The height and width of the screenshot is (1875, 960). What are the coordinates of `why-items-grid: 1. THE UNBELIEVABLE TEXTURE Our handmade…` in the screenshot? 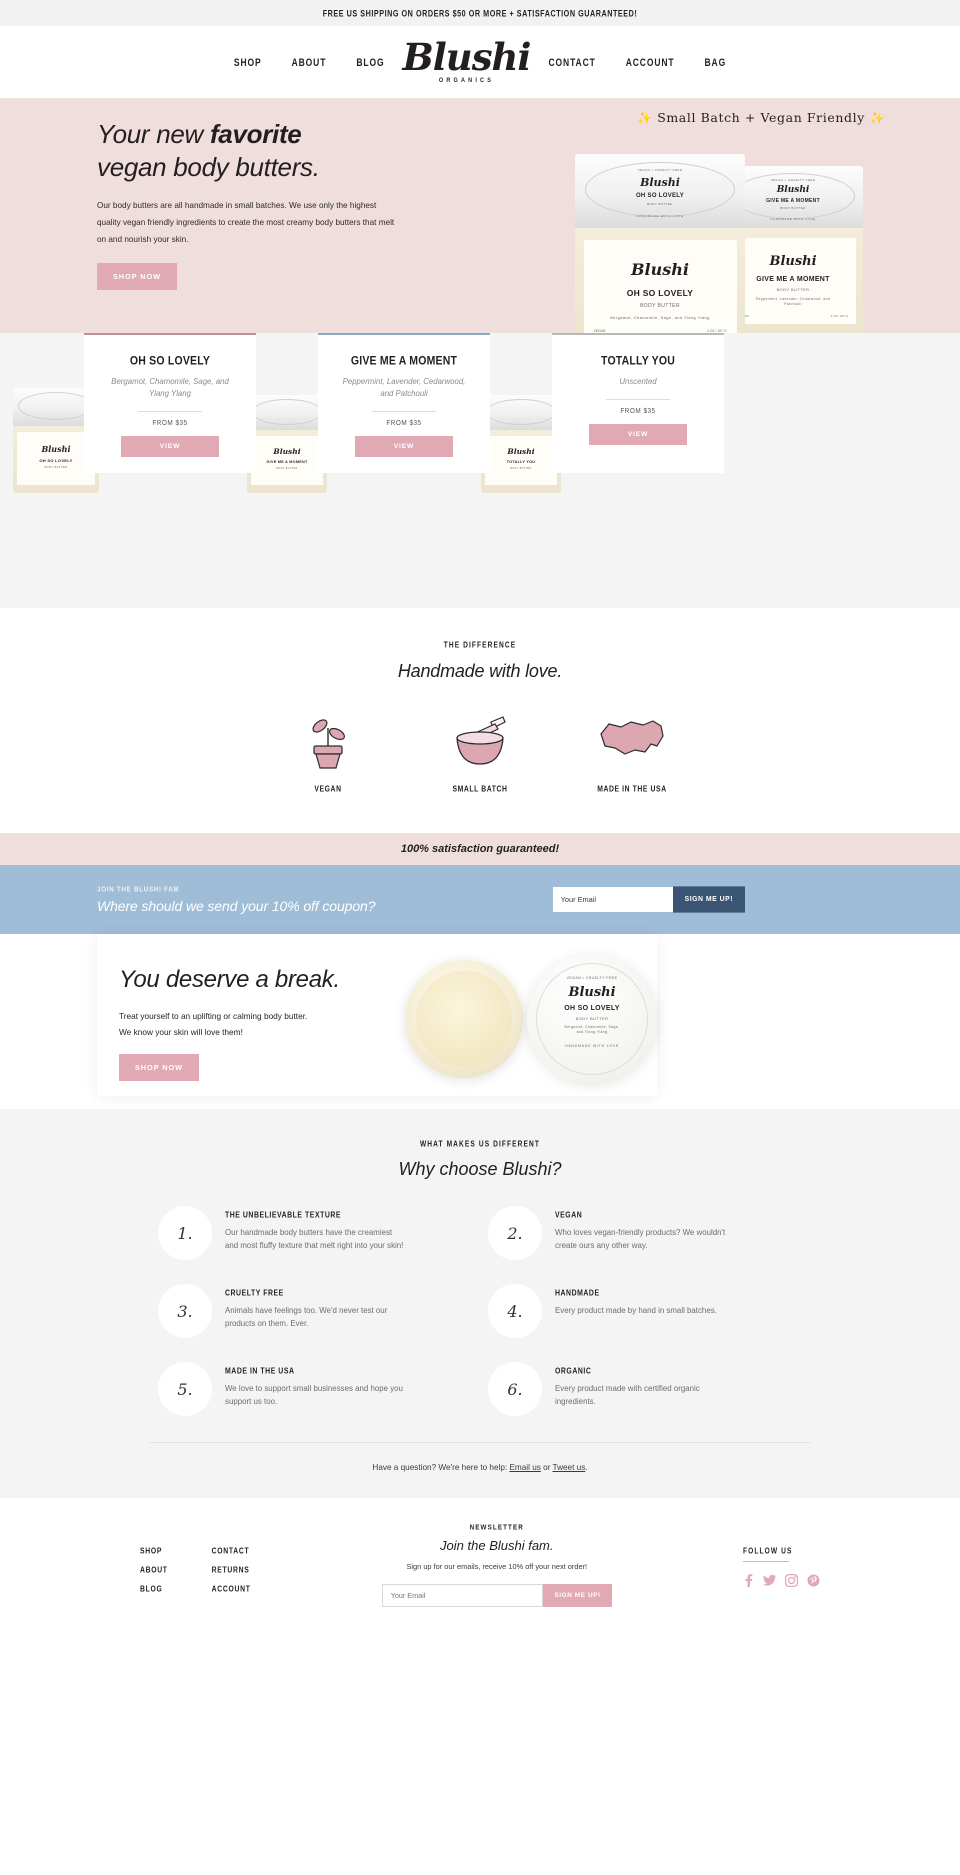 It's located at (480, 1311).